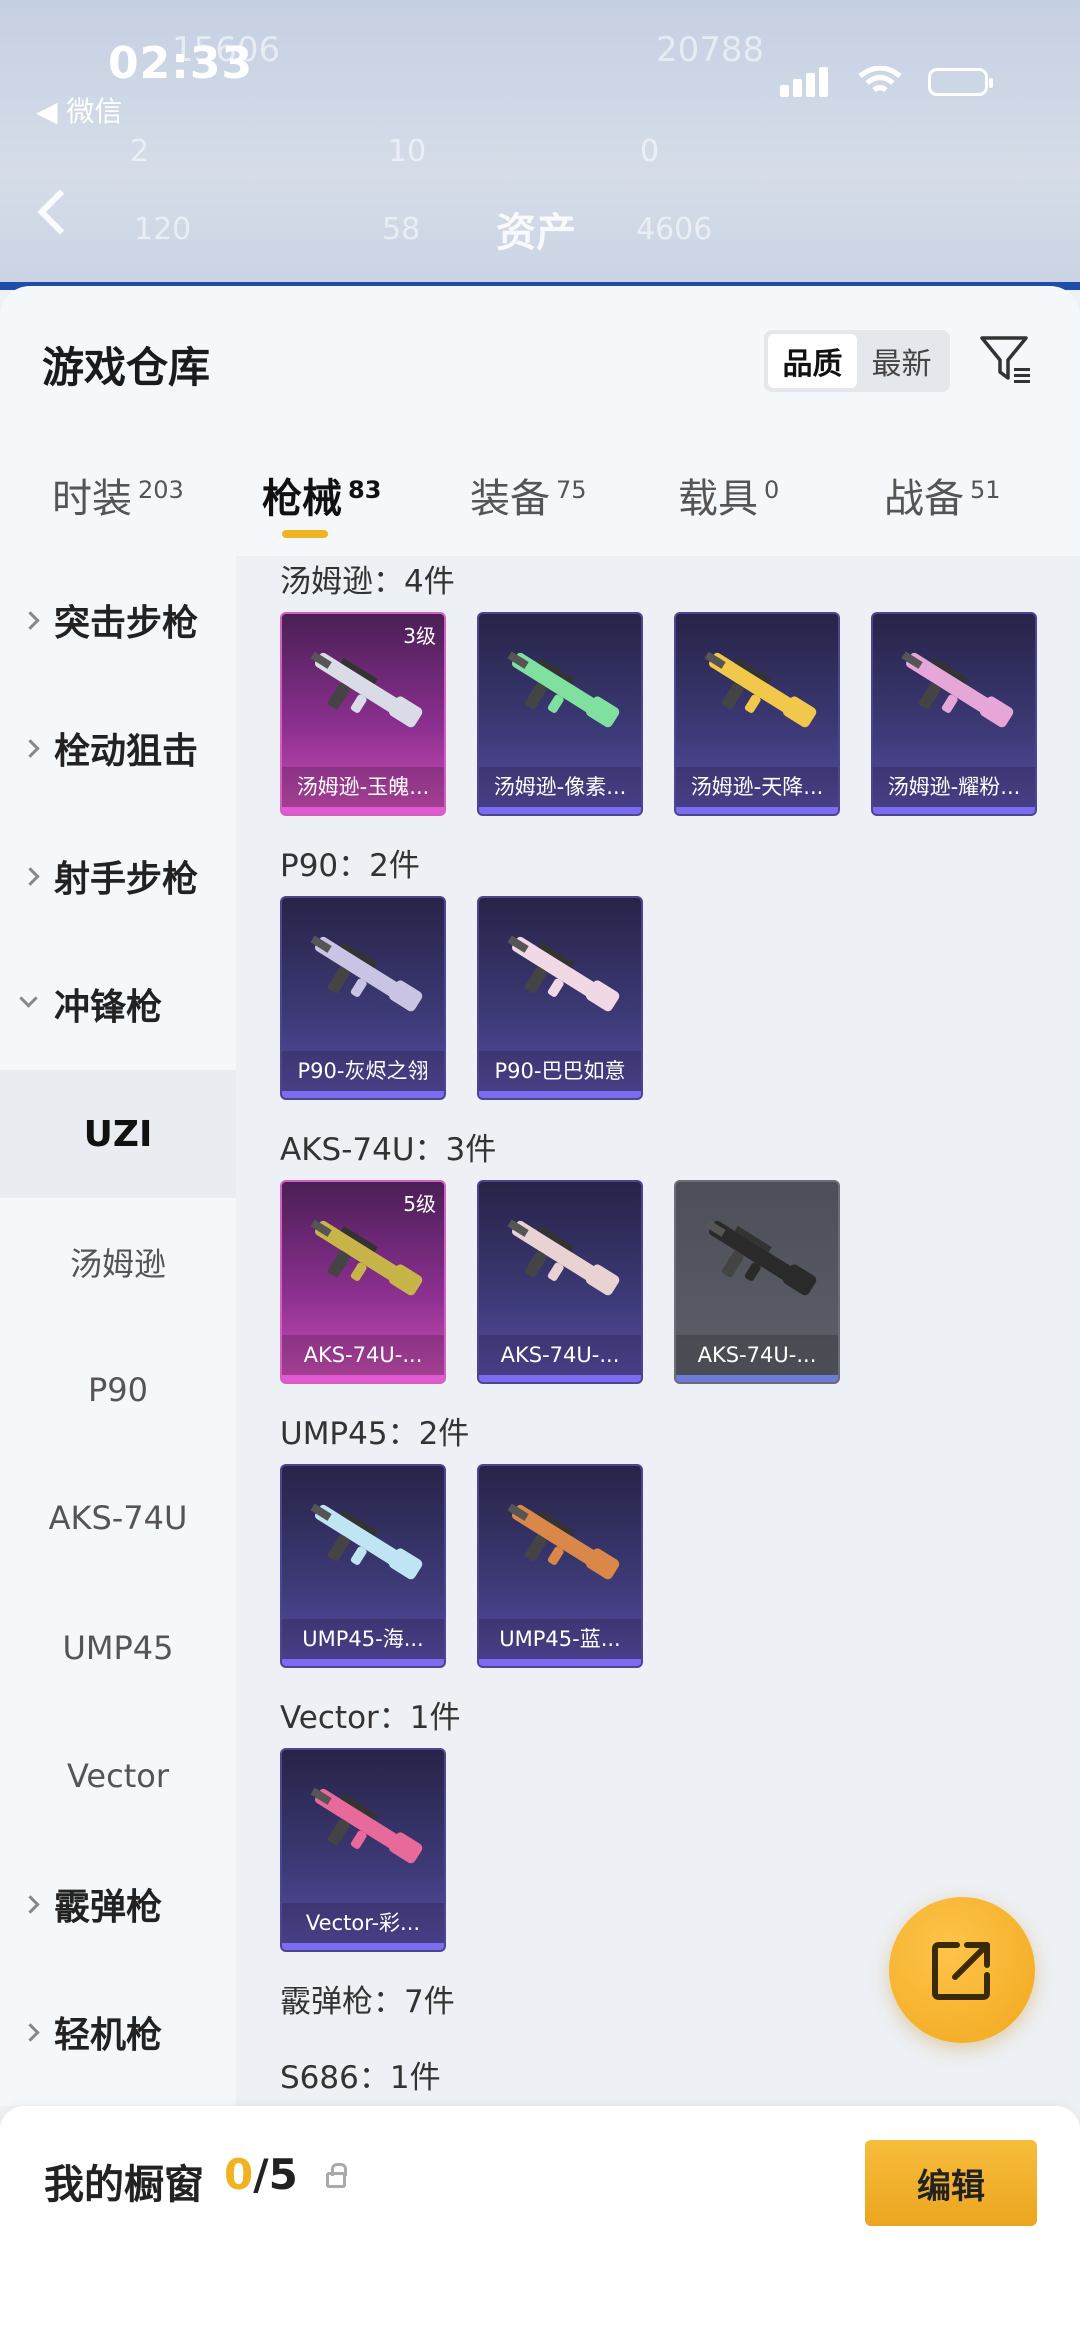 This screenshot has height=2348, width=1080. I want to click on back-arrow-icon, so click(60, 212).